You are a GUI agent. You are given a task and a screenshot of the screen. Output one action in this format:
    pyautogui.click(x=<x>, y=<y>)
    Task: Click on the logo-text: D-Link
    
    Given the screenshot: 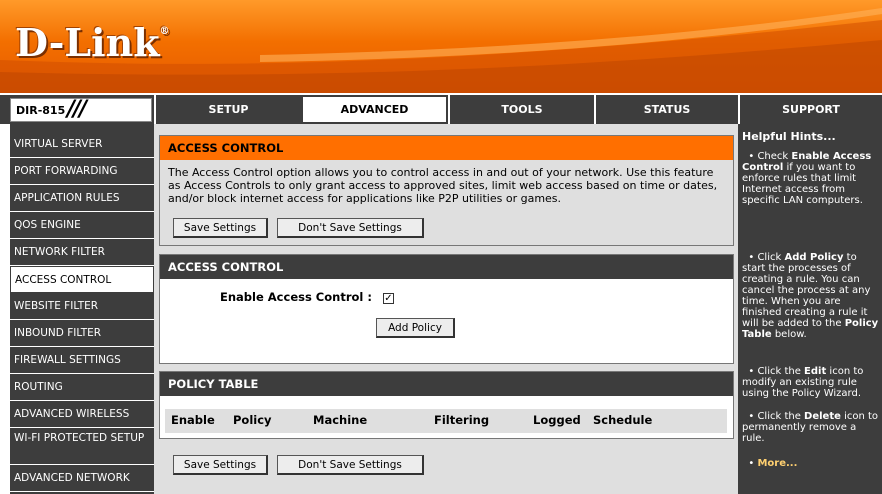 What is the action you would take?
    pyautogui.click(x=87, y=42)
    